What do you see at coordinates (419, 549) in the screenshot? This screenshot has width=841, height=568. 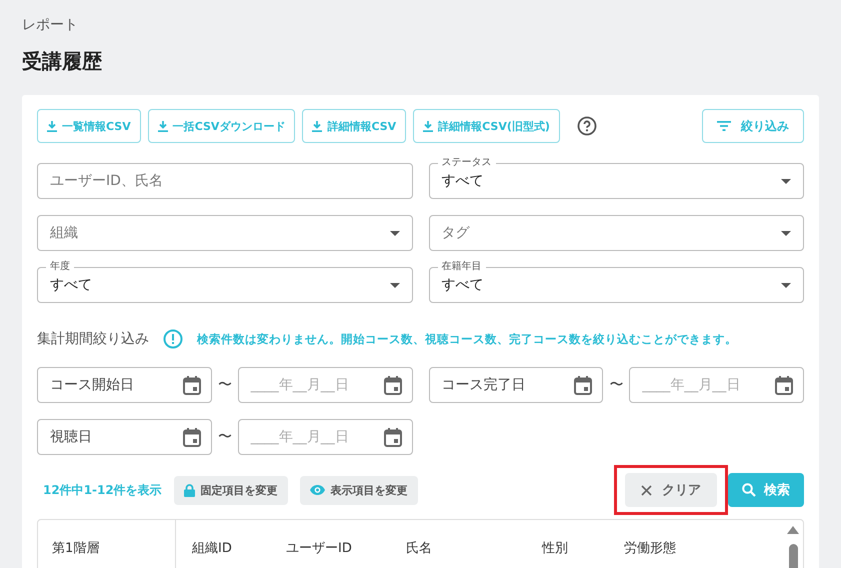 I see `column-header: 氏名` at bounding box center [419, 549].